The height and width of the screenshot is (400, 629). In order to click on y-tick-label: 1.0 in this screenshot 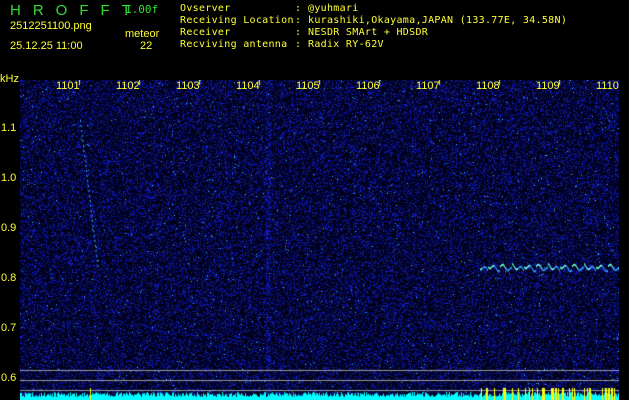, I will do `click(9, 178)`.